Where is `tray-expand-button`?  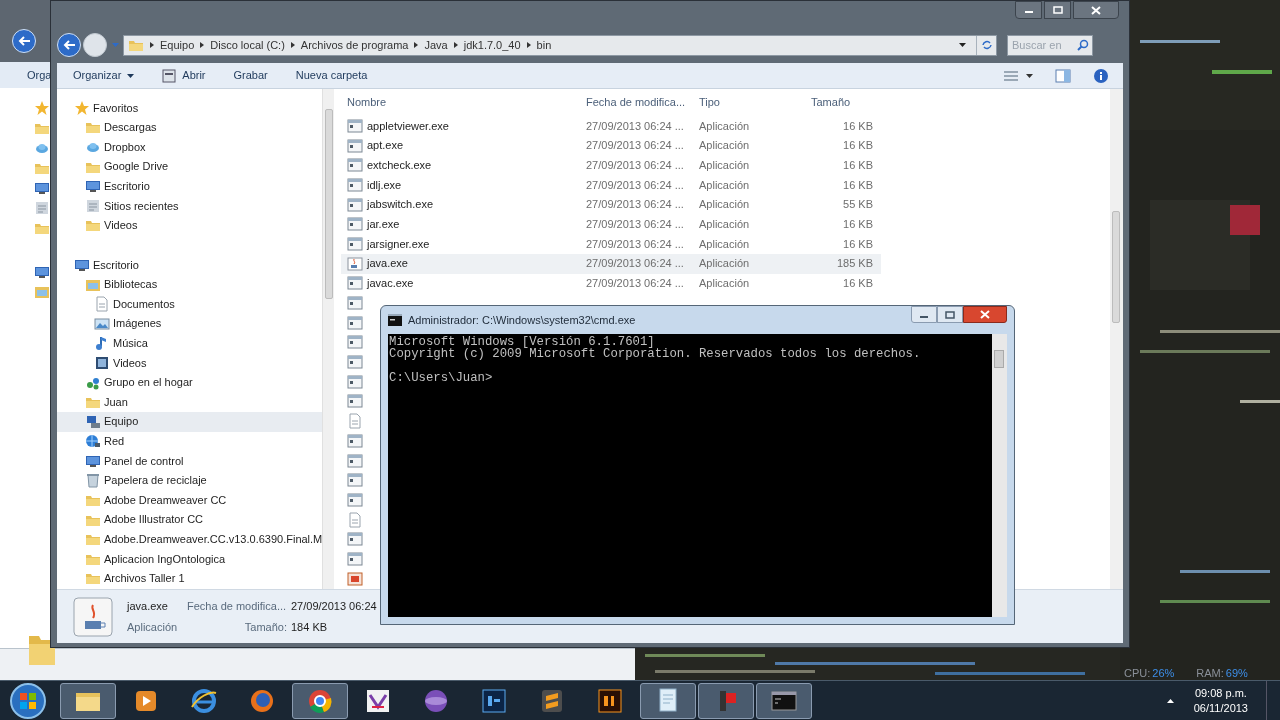
tray-expand-button is located at coordinates (1170, 700).